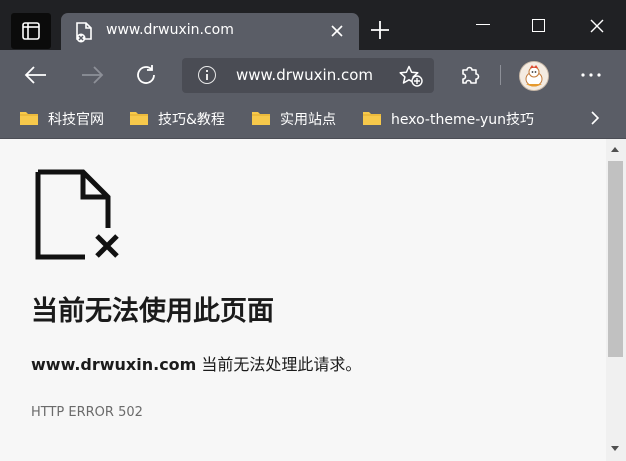 The height and width of the screenshot is (461, 626). I want to click on avatar-image-icon, so click(534, 76).